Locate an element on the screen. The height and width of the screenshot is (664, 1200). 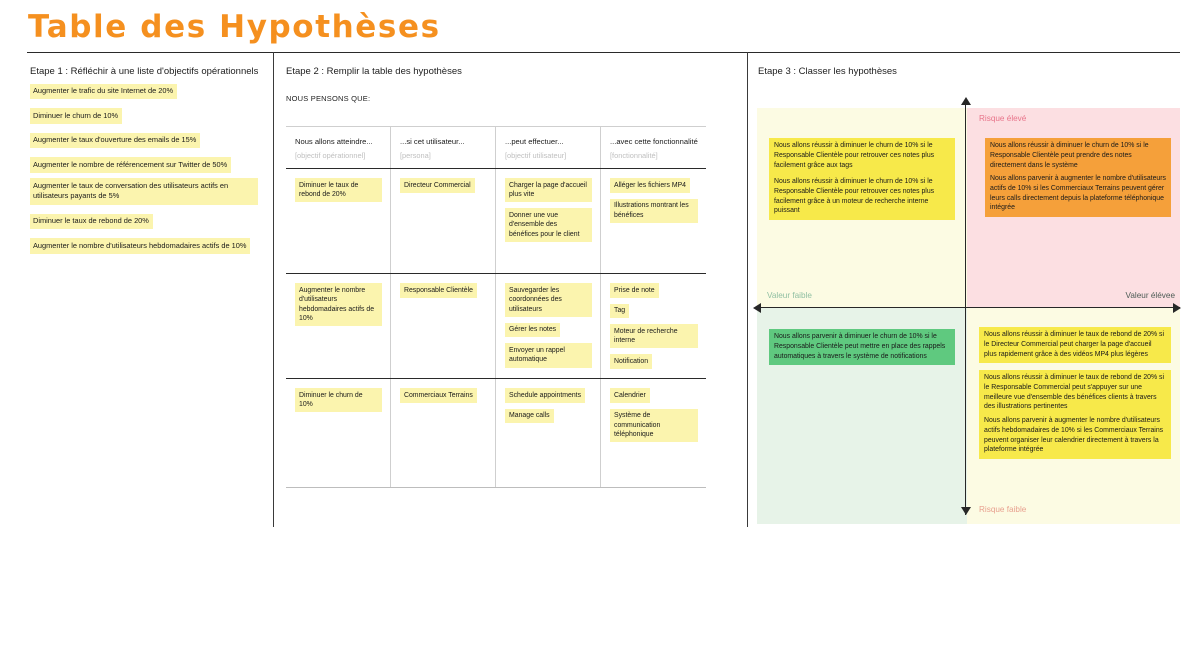
sticky-note: Illustrations montrant les bénéfices is located at coordinates (654, 210).